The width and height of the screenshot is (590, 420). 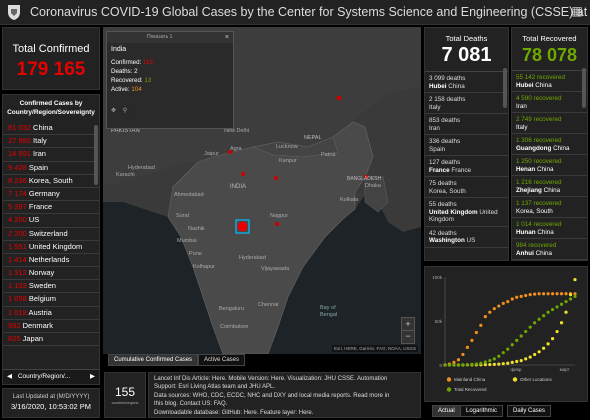 I want to click on country-row: 1 058 Belgium, so click(x=51, y=300).